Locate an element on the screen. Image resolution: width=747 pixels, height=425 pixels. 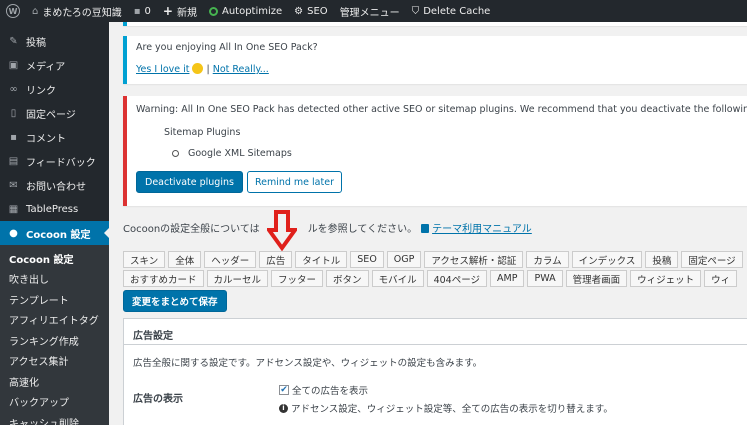
sidebar-item-label: コメント is located at coordinates (46, 139).